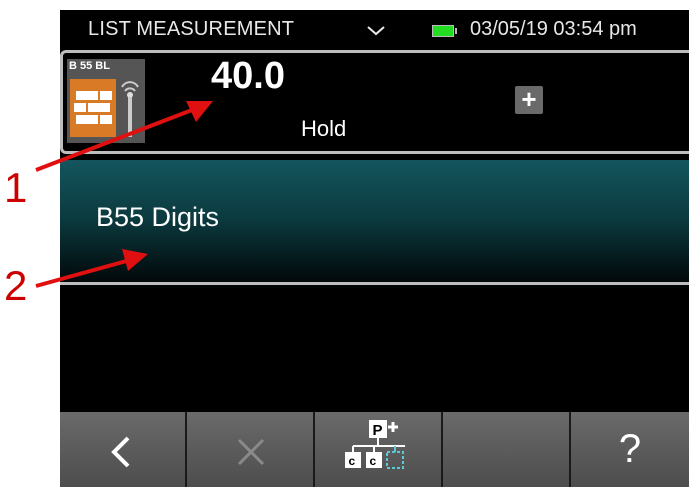  What do you see at coordinates (135, 260) in the screenshot?
I see `arrow-head-icon` at bounding box center [135, 260].